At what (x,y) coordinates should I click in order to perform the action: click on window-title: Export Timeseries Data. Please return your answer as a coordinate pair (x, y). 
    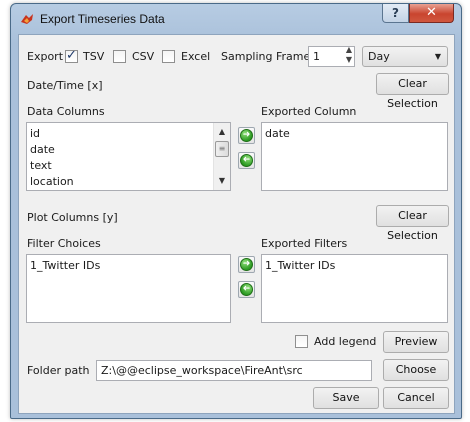
    Looking at the image, I should click on (102, 19).